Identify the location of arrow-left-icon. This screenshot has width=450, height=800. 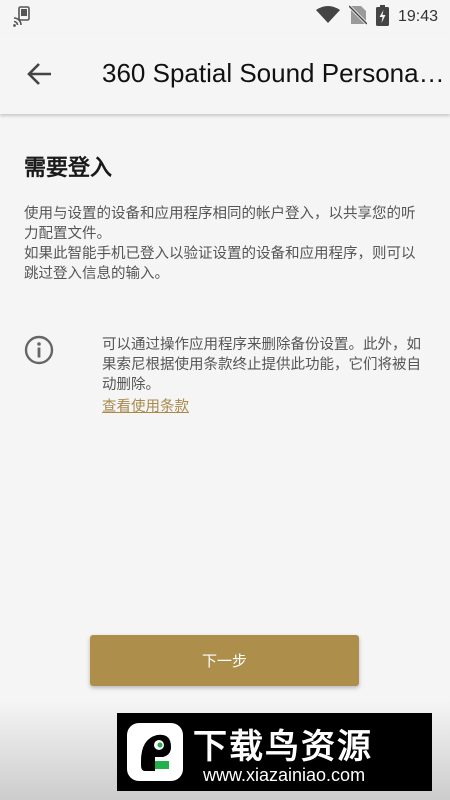
(39, 74).